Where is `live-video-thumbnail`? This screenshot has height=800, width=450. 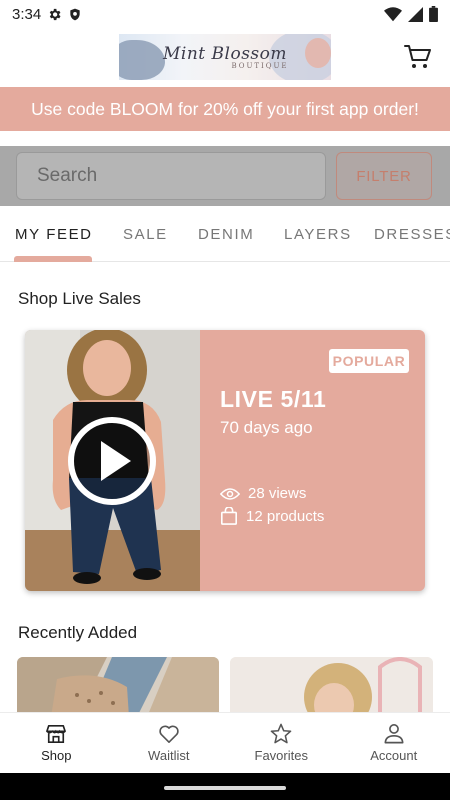
live-video-thumbnail is located at coordinates (112, 460).